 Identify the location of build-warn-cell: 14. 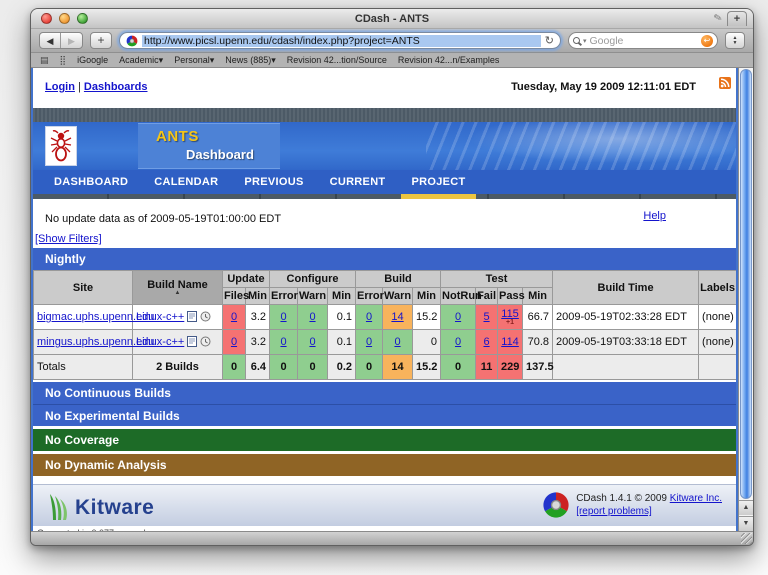
(398, 317).